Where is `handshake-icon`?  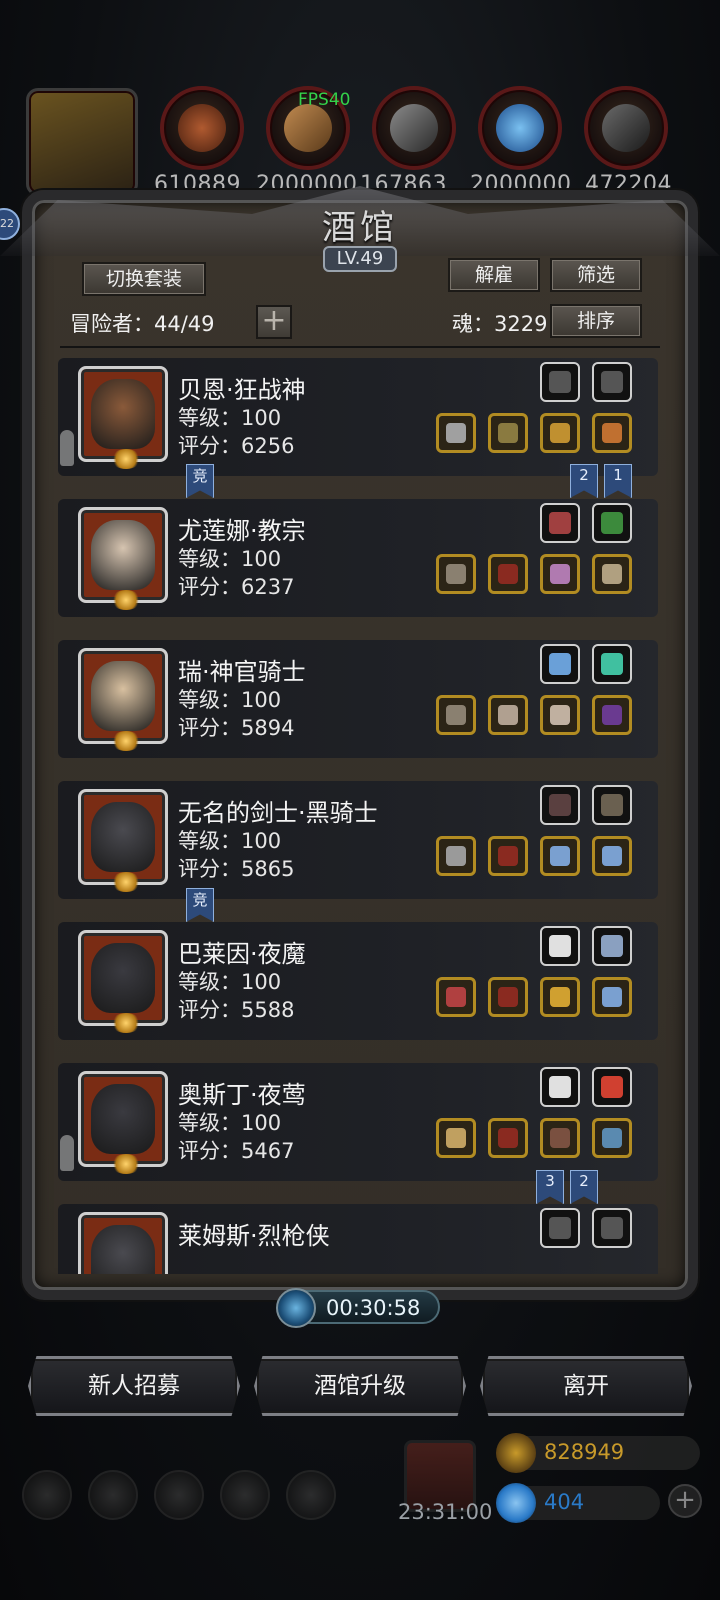
handshake-icon is located at coordinates (311, 1495).